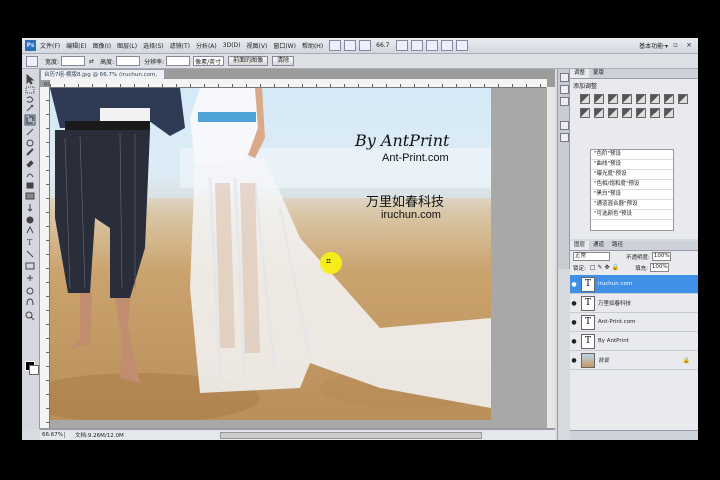 The image size is (720, 480). I want to click on tab-masks: 蒙版, so click(598, 73).